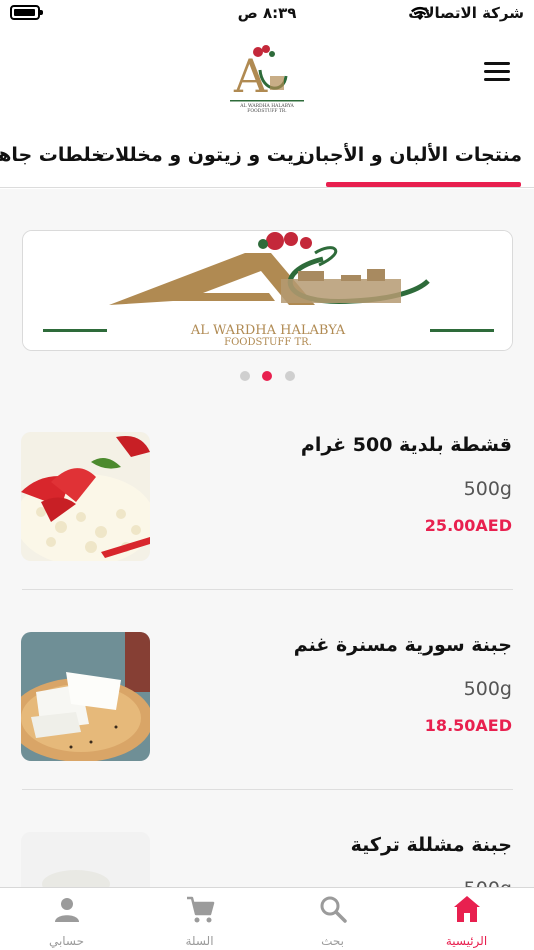 The image size is (534, 950). I want to click on carrier-name: شركة الاتصالات, so click(466, 13).